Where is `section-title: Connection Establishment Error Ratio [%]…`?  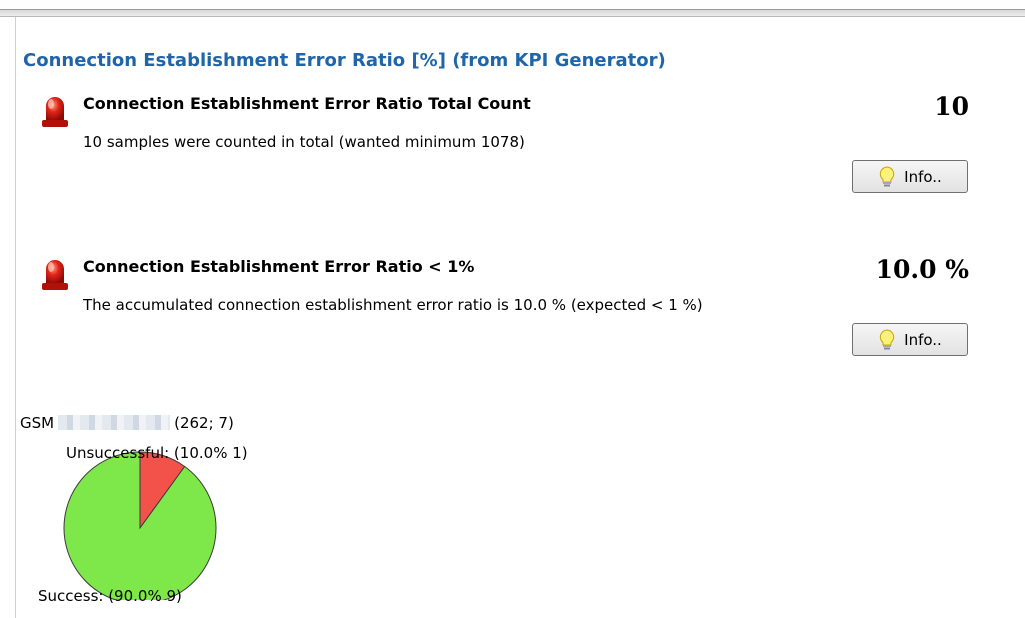 section-title: Connection Establishment Error Ratio [%]… is located at coordinates (344, 60).